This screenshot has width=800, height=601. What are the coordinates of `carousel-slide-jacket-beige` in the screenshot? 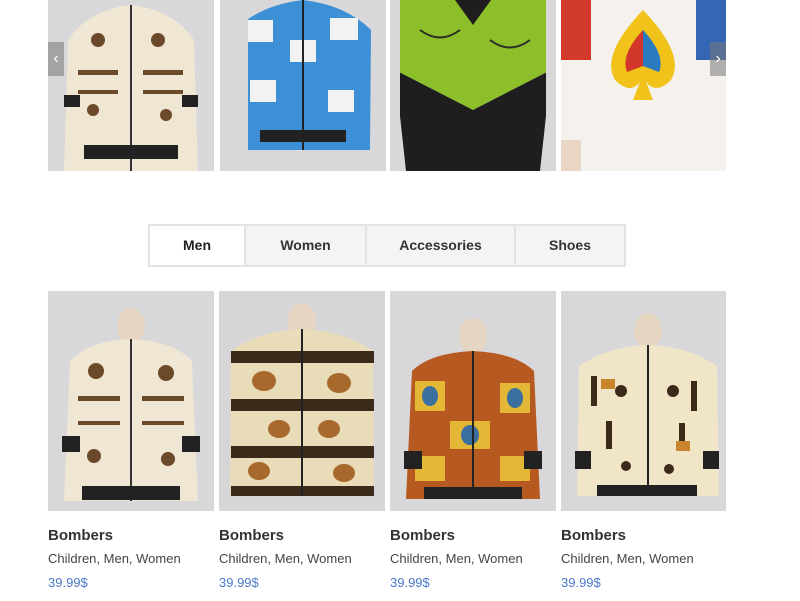 It's located at (131, 85).